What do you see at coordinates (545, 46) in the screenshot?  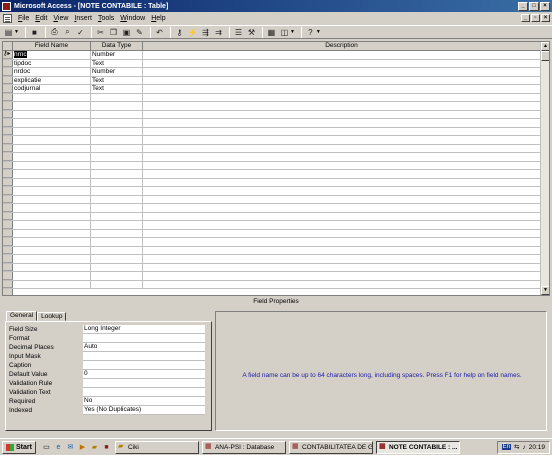 I see `scroll-up-icon: ▲` at bounding box center [545, 46].